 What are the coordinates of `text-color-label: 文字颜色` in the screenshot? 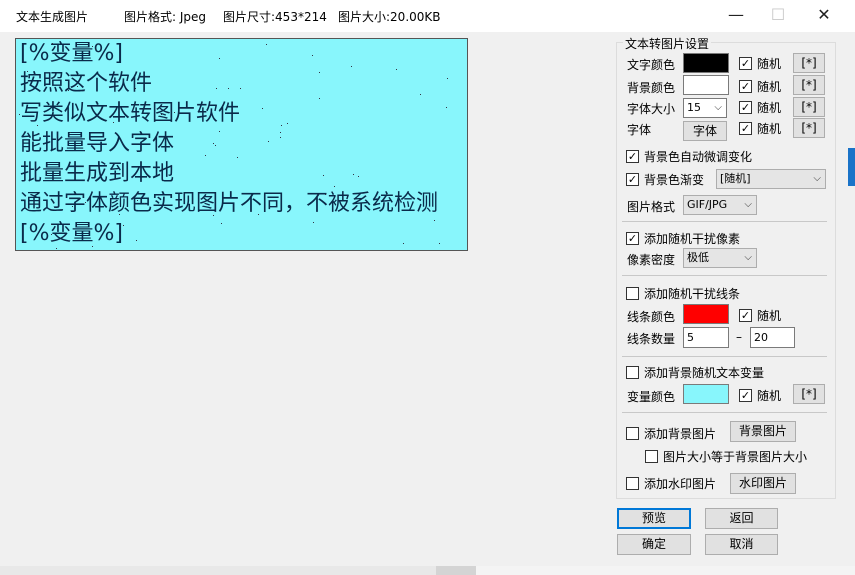 It's located at (651, 65).